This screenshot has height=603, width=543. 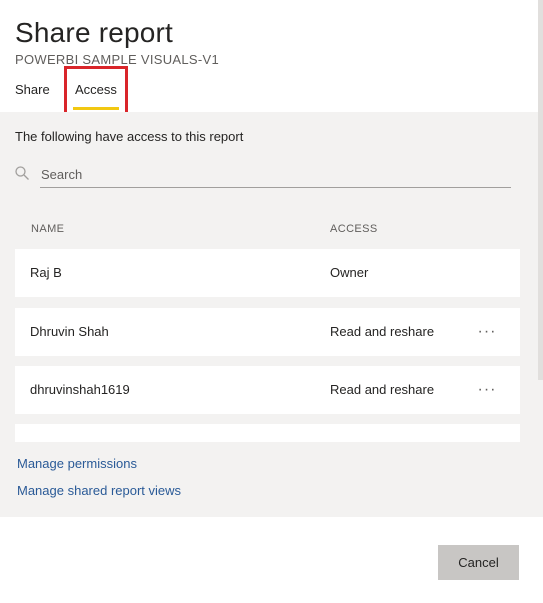 I want to click on active-tab-indicator, so click(x=96, y=108).